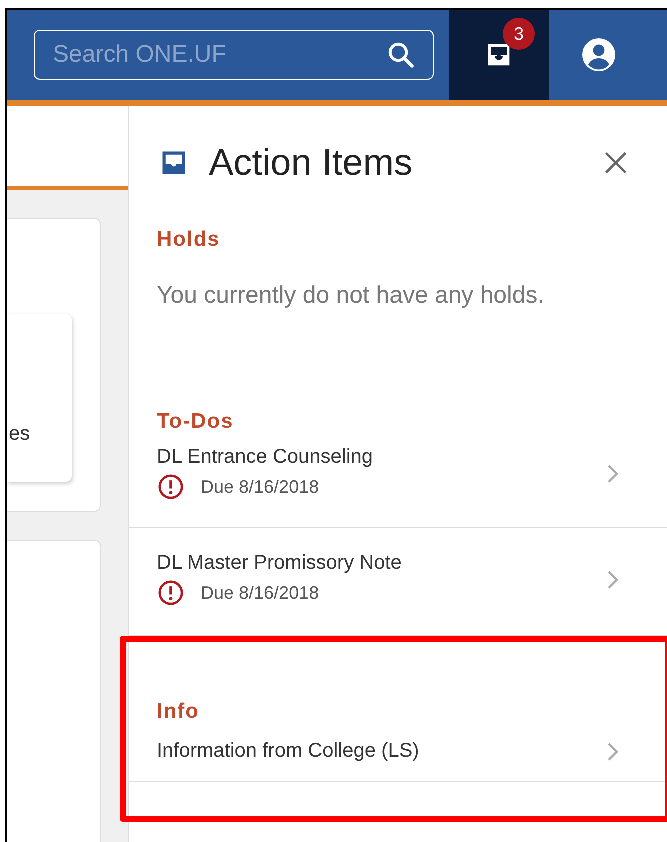 The image size is (667, 842). Describe the element at coordinates (519, 34) in the screenshot. I see `notification-count: 3` at that location.